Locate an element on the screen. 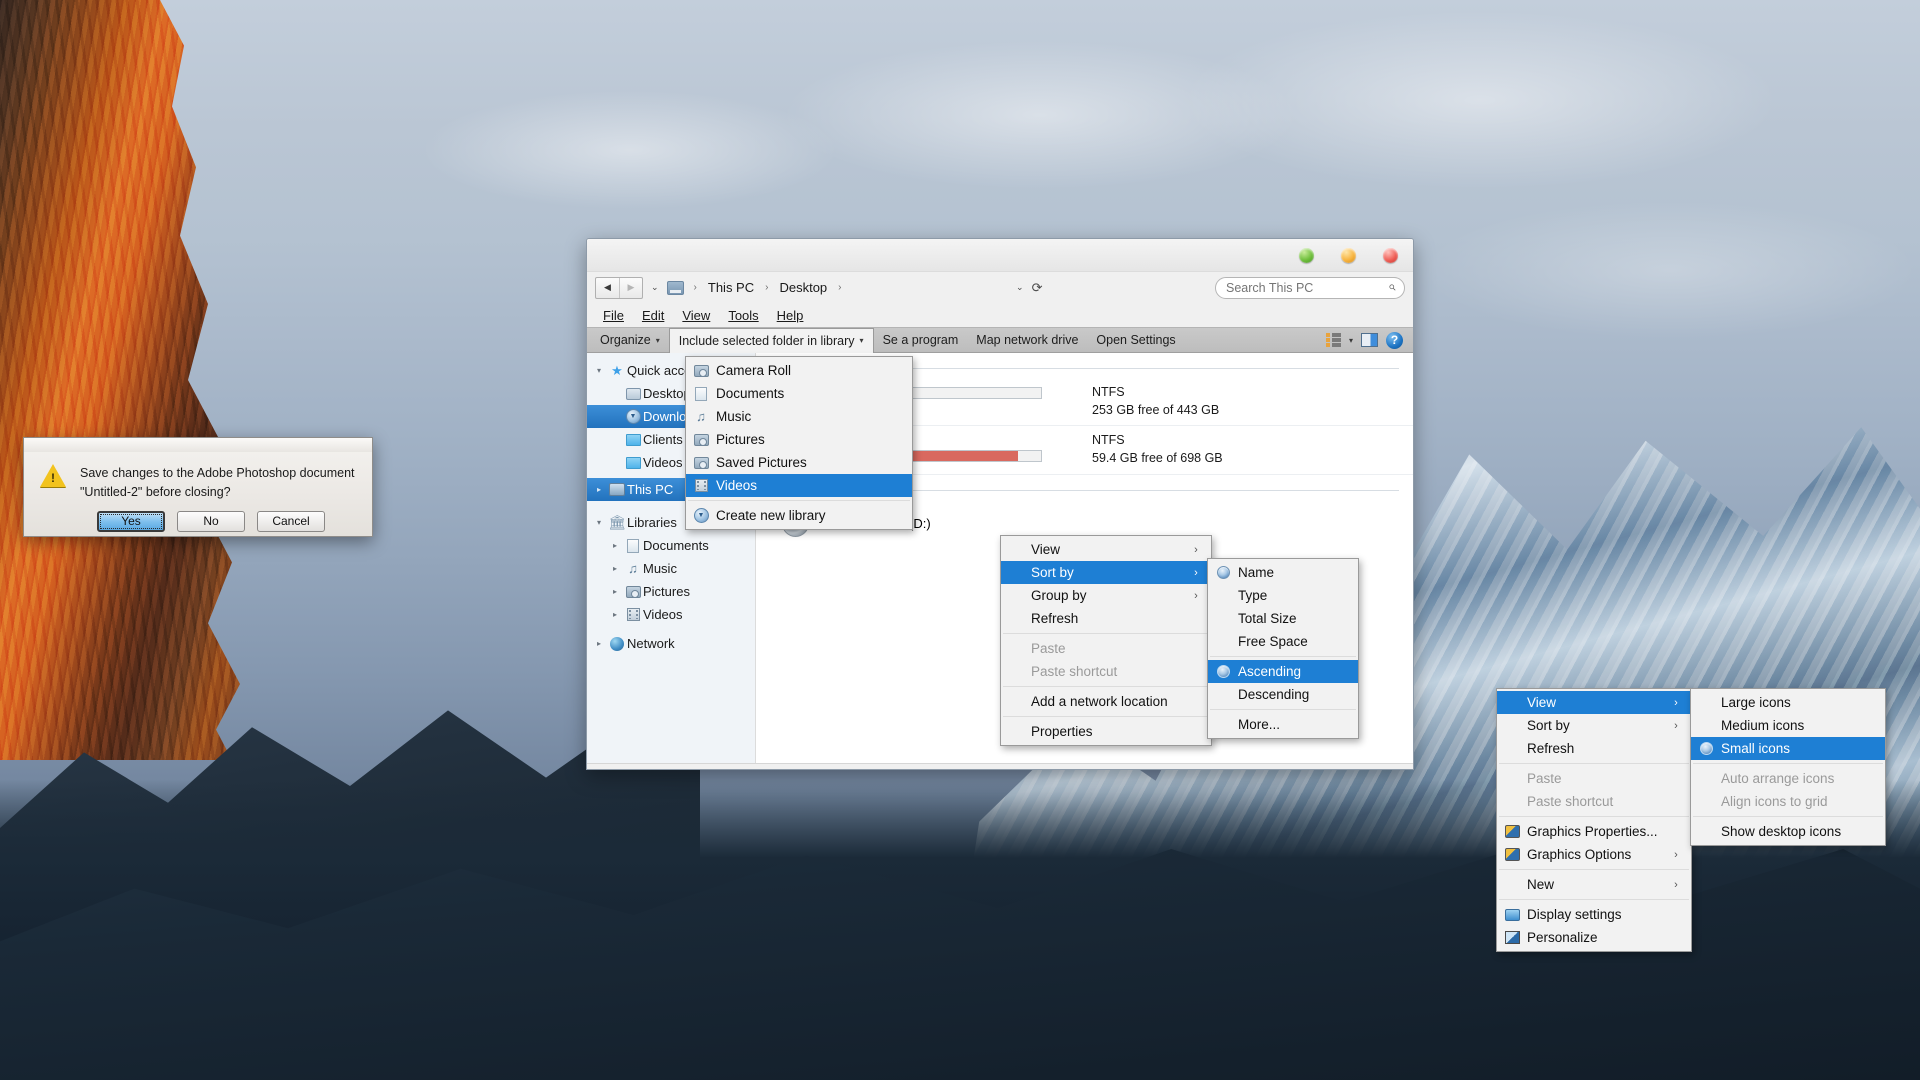 The height and width of the screenshot is (1080, 1920). search-box is located at coordinates (1310, 287).